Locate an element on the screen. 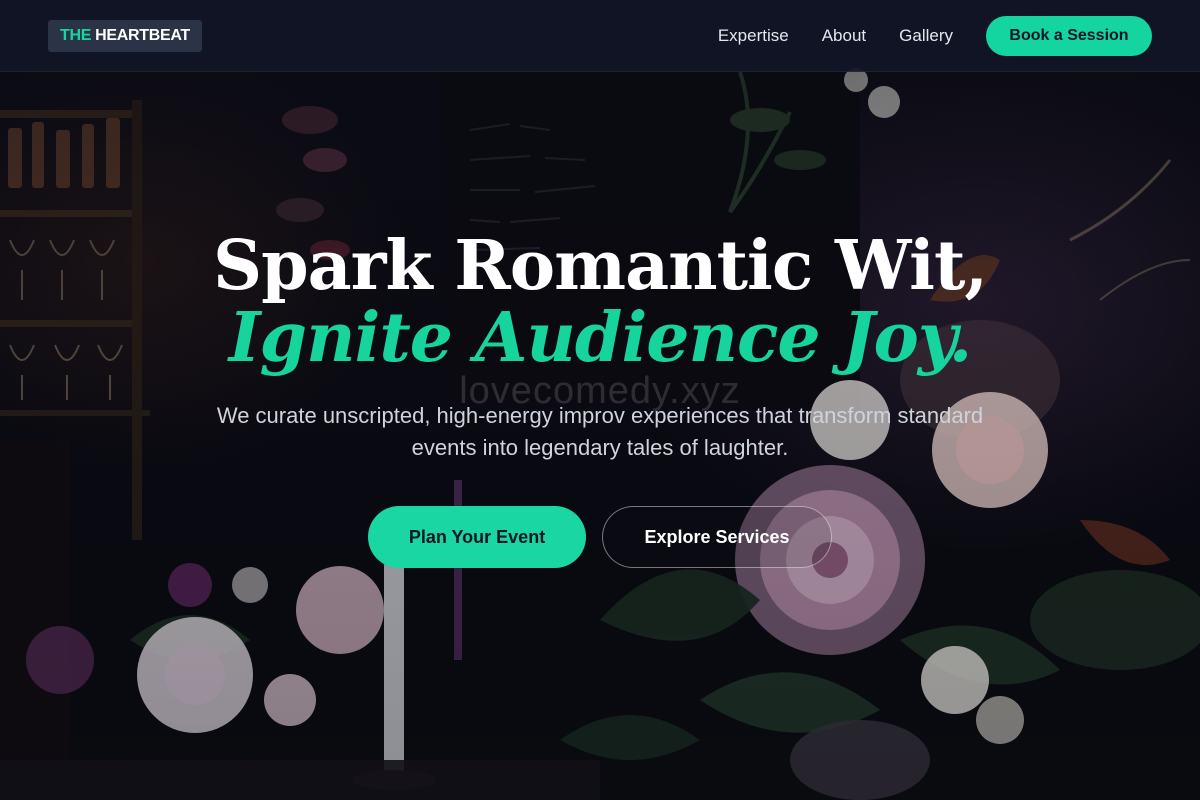 This screenshot has width=1200, height=800. nav-link-about: About is located at coordinates (844, 36).